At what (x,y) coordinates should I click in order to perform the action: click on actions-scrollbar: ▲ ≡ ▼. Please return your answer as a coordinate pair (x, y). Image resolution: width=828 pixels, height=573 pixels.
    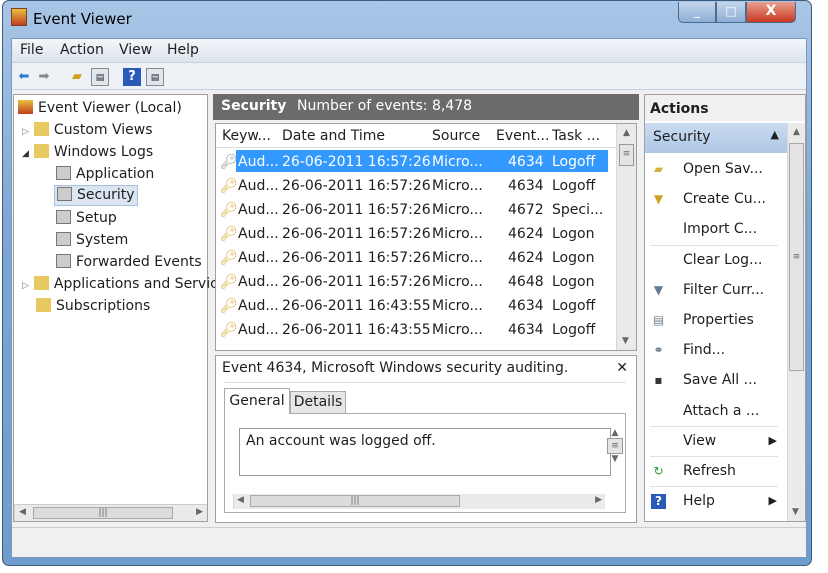
    Looking at the image, I should click on (796, 322).